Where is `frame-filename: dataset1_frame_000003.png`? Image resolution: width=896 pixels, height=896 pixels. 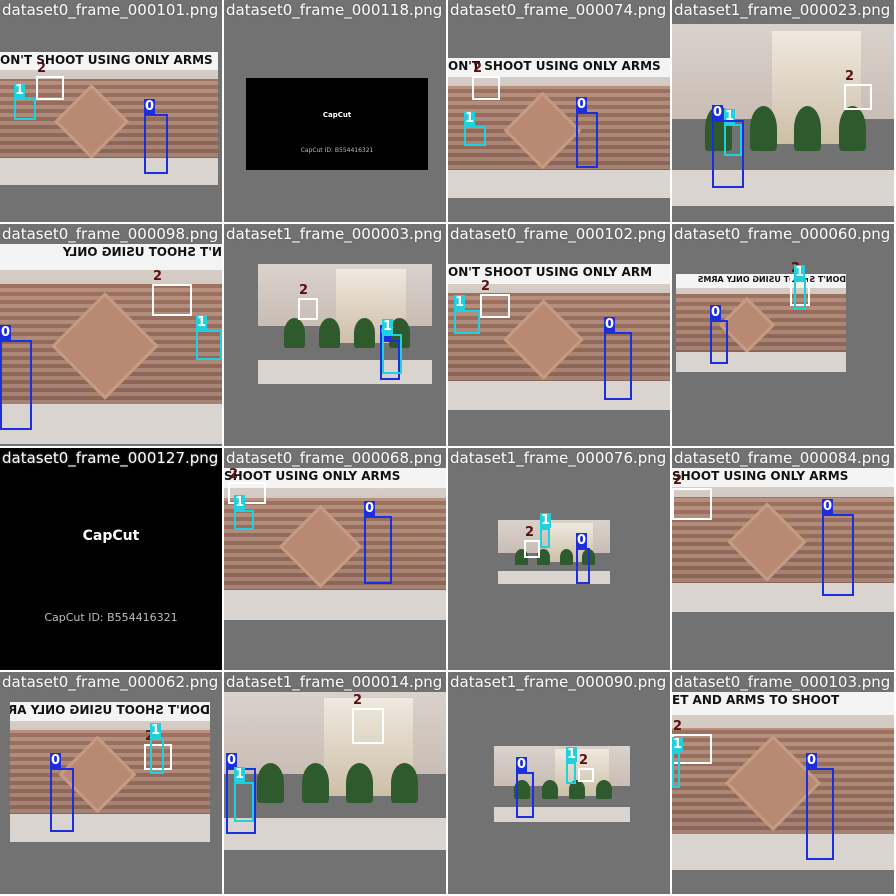 frame-filename: dataset1_frame_000003.png is located at coordinates (334, 234).